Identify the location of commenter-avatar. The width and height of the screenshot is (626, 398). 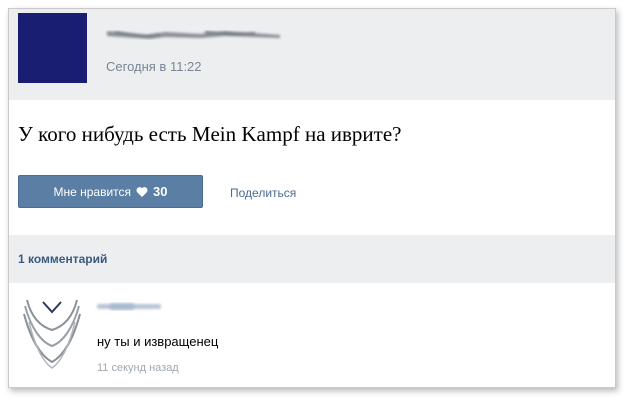
(52, 334).